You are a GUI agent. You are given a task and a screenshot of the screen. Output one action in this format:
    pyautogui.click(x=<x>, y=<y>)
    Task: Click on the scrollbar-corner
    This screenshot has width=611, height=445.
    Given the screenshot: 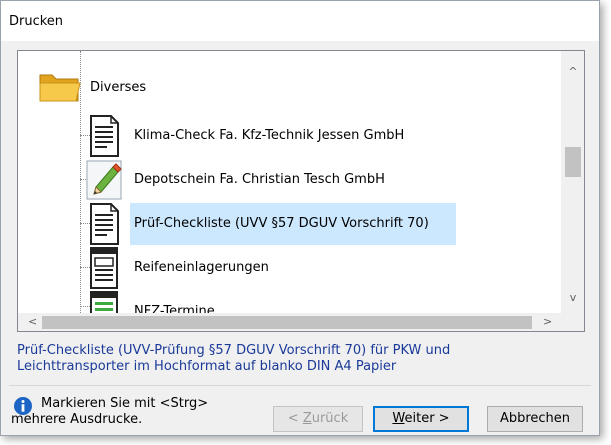 What is the action you would take?
    pyautogui.click(x=572, y=322)
    